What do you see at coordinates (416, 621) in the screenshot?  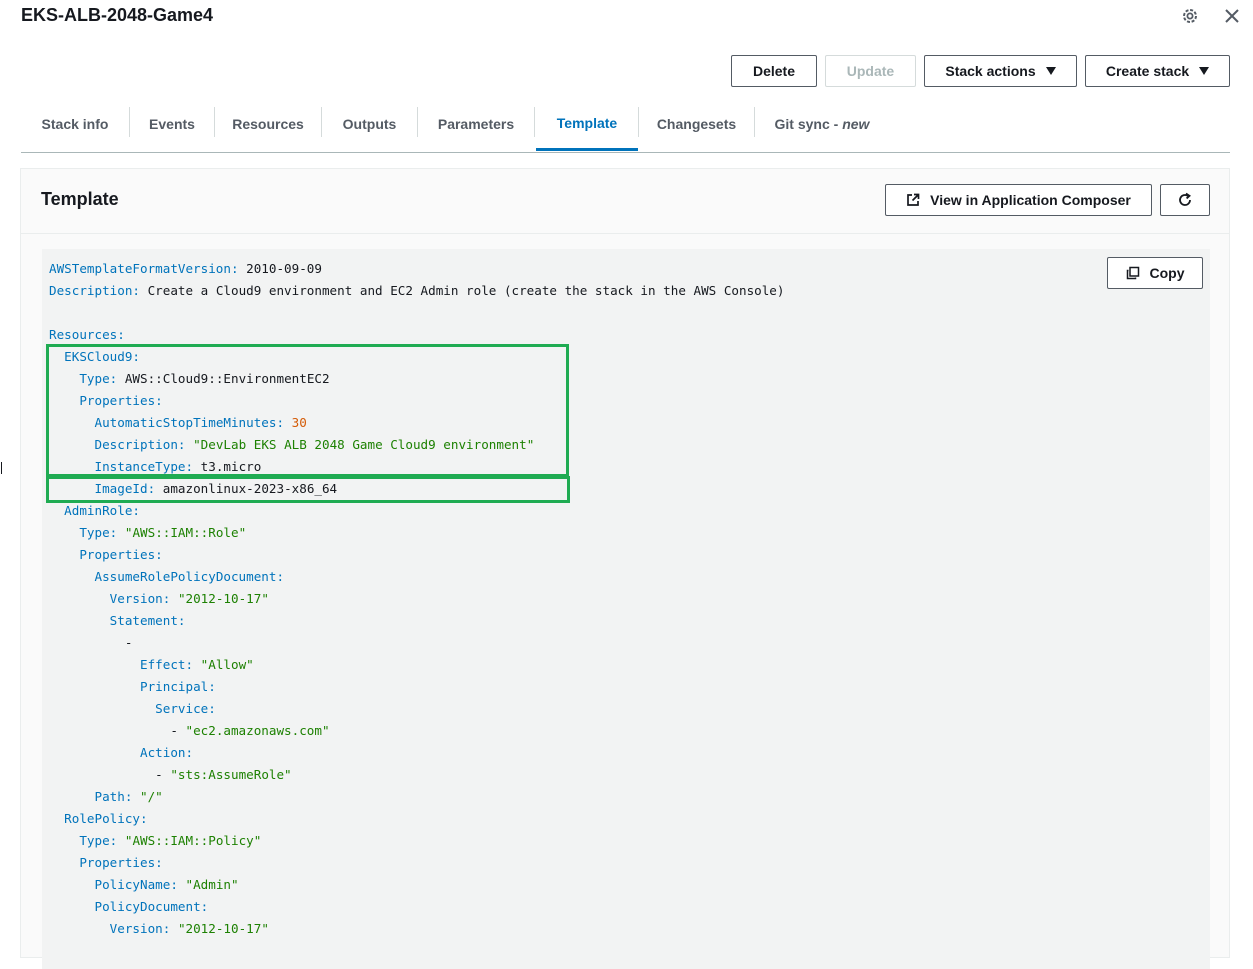 I see `code-line: Statement:` at bounding box center [416, 621].